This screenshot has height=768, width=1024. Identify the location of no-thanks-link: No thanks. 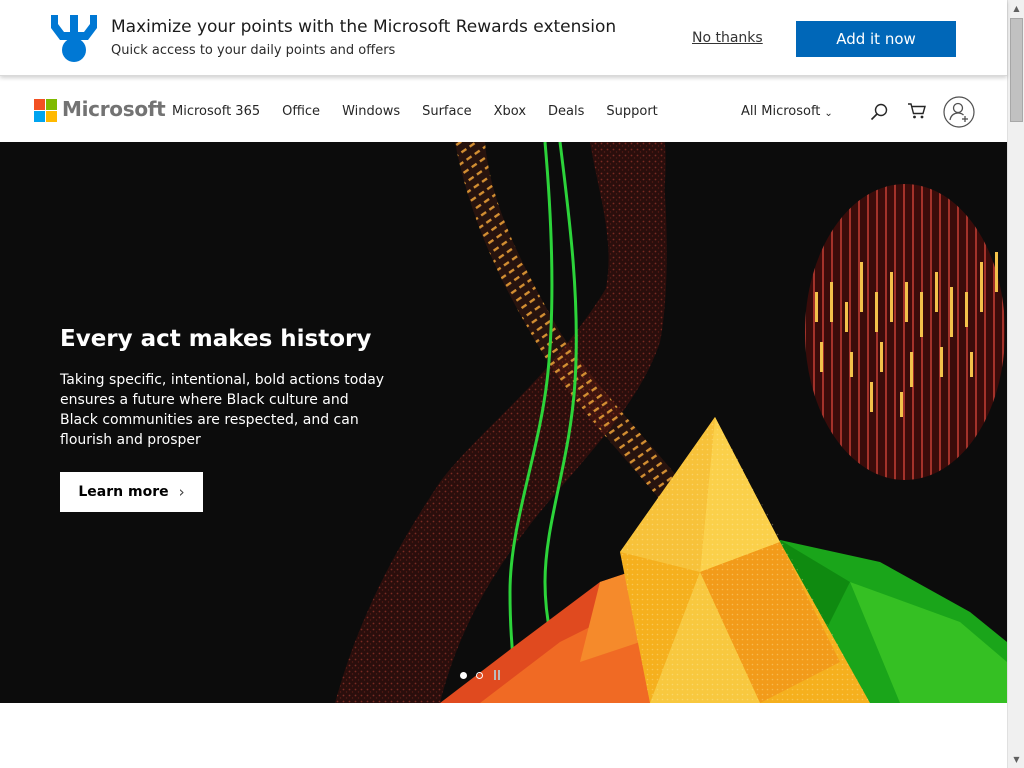
(727, 38).